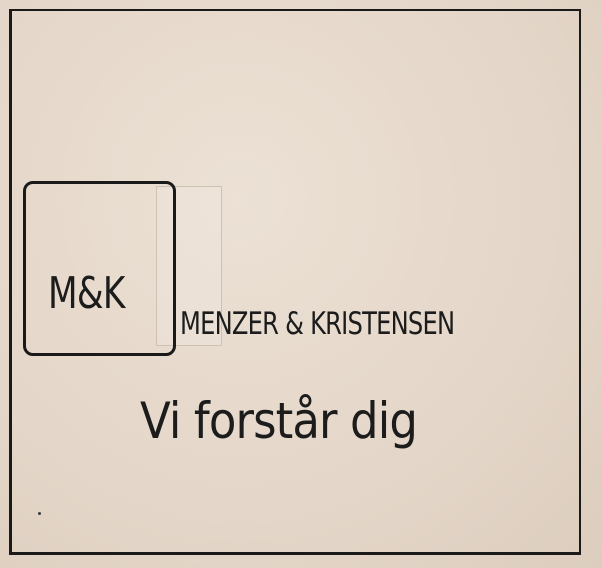  What do you see at coordinates (279, 421) in the screenshot?
I see `tagline: Vi forstår dig` at bounding box center [279, 421].